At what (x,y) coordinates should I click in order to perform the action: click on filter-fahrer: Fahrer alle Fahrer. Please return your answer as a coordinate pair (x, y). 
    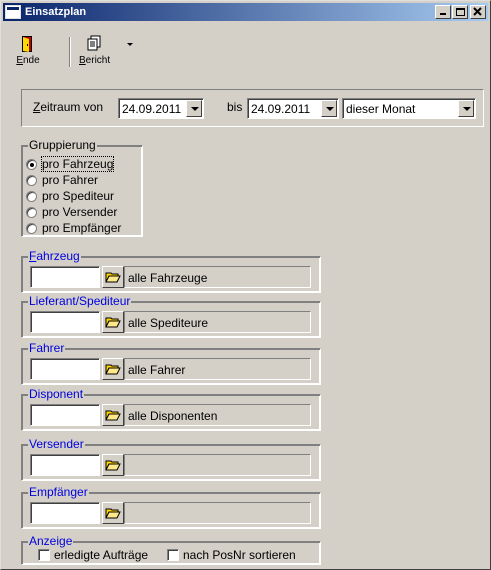
    Looking at the image, I should click on (171, 363).